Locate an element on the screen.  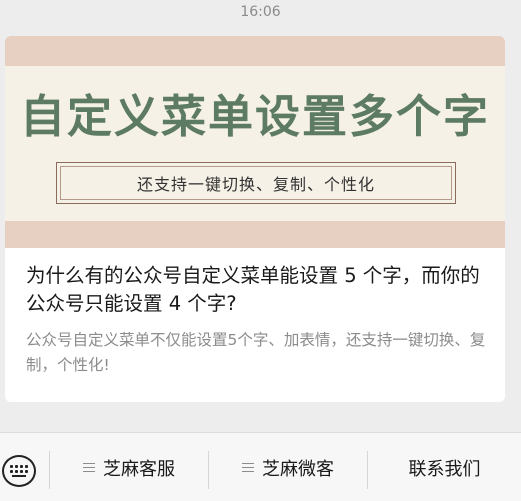
custom-menu-bar: 芝麻客服 芝麻微客 联系我们 is located at coordinates (260, 466).